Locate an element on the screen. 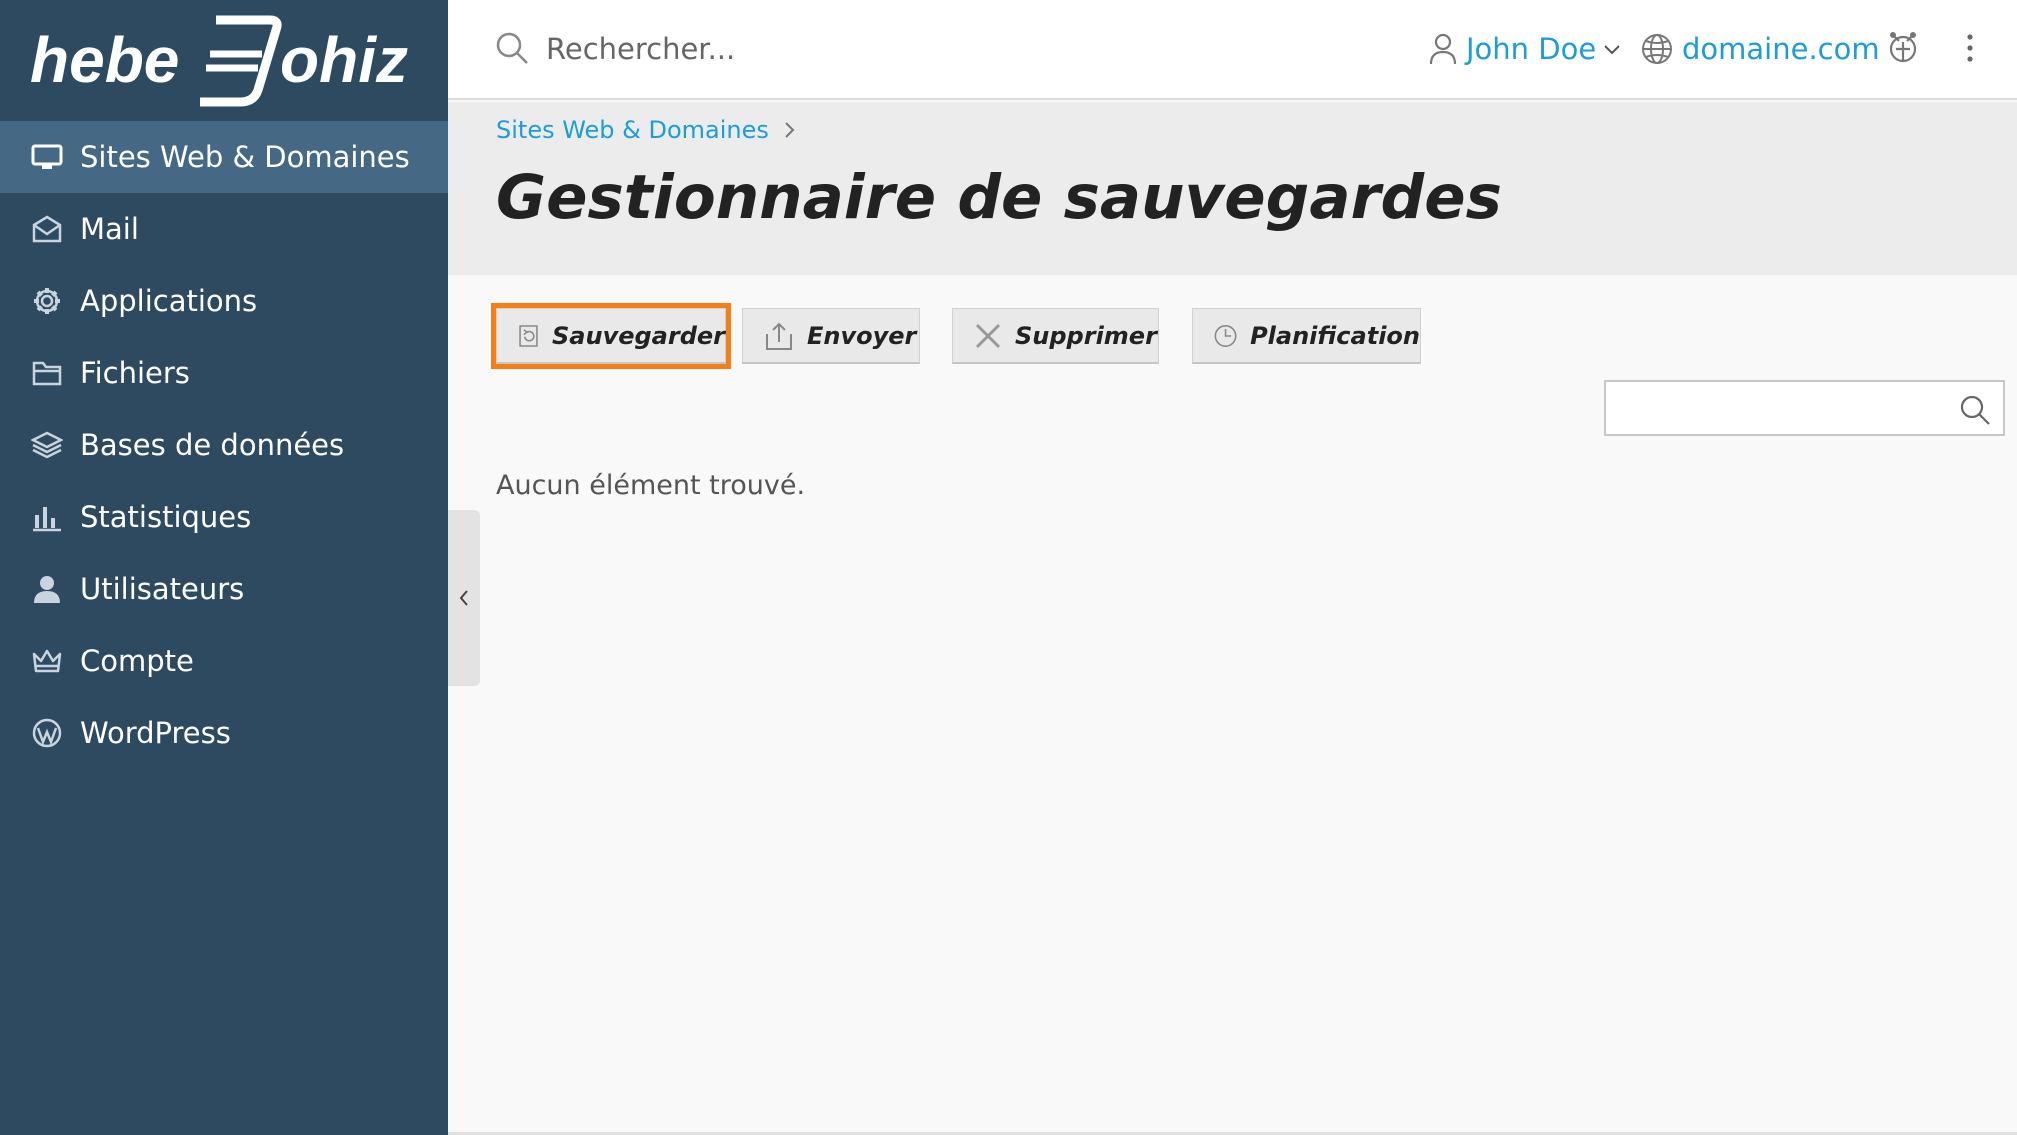  page-title: Gestionnaire de sauvegardes is located at coordinates (999, 197).